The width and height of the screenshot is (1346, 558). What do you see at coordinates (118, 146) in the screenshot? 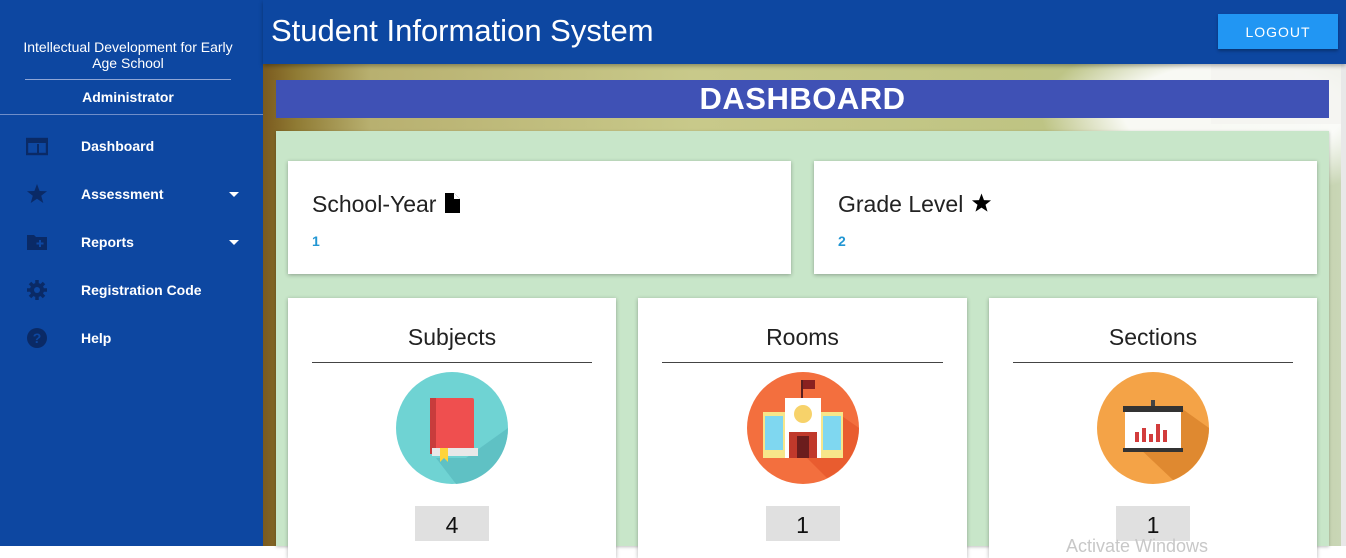
I see `sidebar-item-label: Dashboard` at bounding box center [118, 146].